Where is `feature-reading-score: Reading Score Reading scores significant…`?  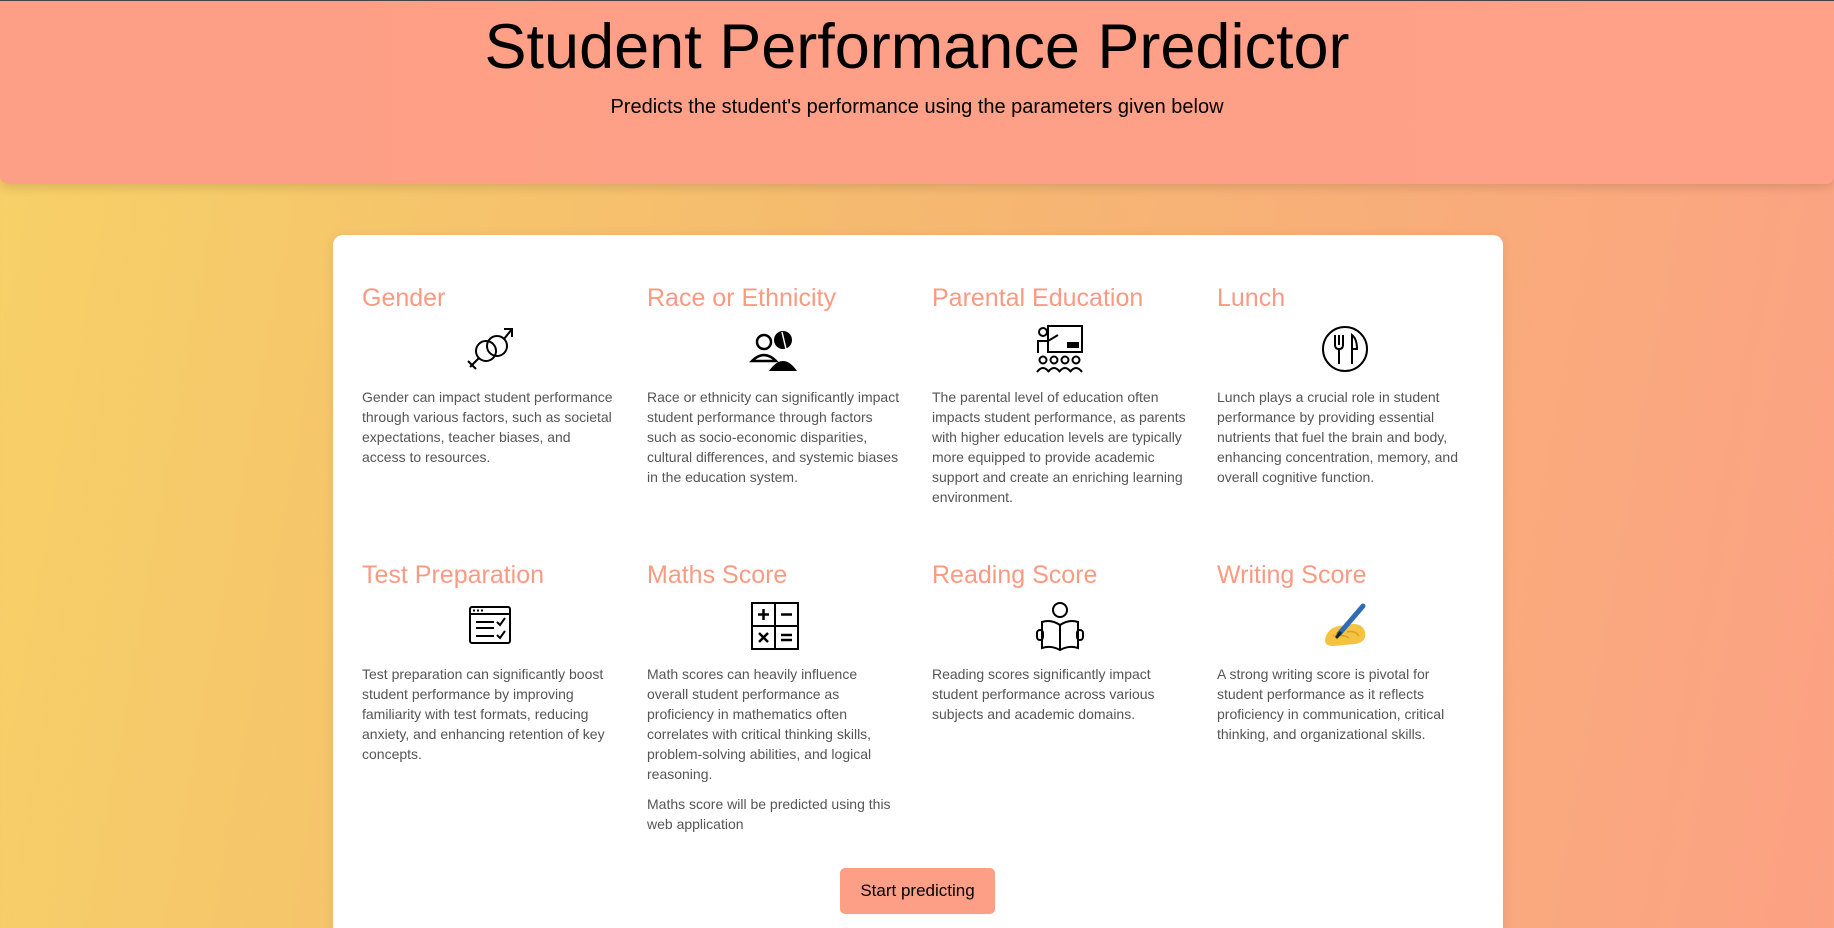 feature-reading-score: Reading Score Reading scores significant… is located at coordinates (1059, 642).